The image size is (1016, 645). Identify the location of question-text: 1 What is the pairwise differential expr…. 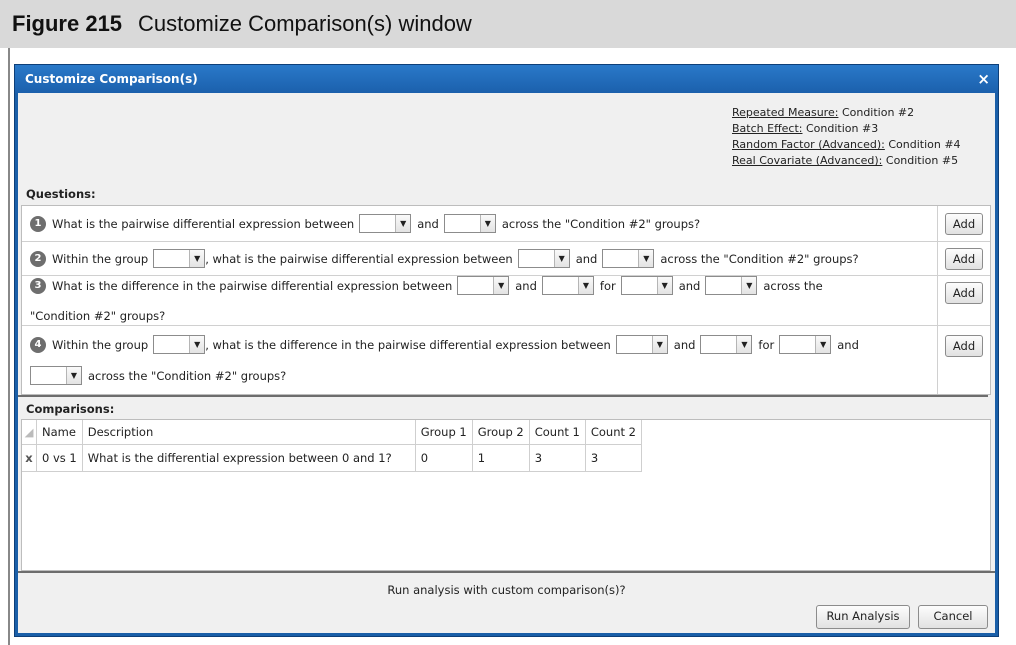
(481, 223).